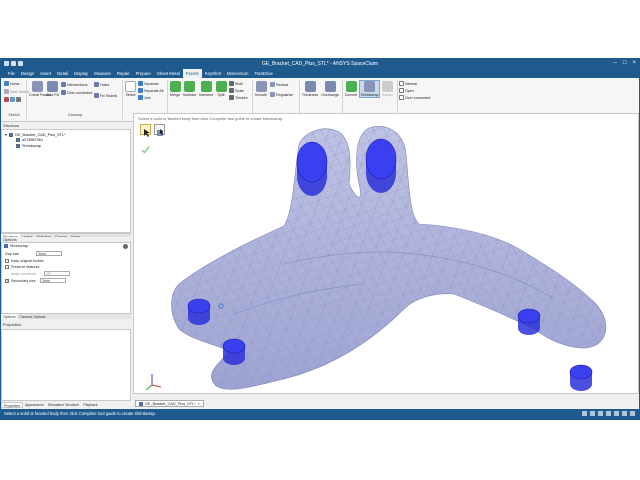 The width and height of the screenshot is (640, 480). Describe the element at coordinates (35, 134) in the screenshot. I see `tree-item-root: ▾ GE_Bracket_CAD_Plus_STL*` at that location.